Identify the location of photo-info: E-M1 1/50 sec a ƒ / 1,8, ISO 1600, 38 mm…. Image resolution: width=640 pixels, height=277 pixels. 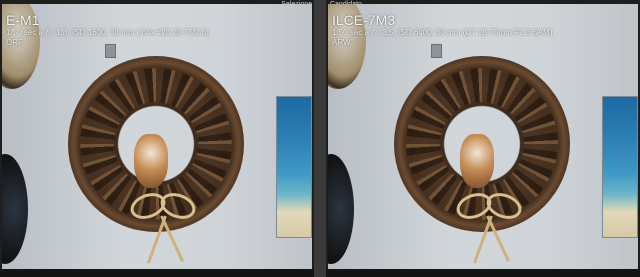
(107, 29).